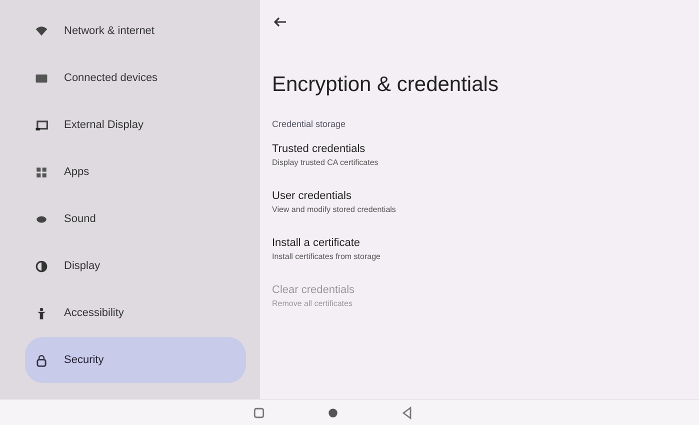 The image size is (699, 425). Describe the element at coordinates (41, 31) in the screenshot. I see `wifi-icon` at that location.